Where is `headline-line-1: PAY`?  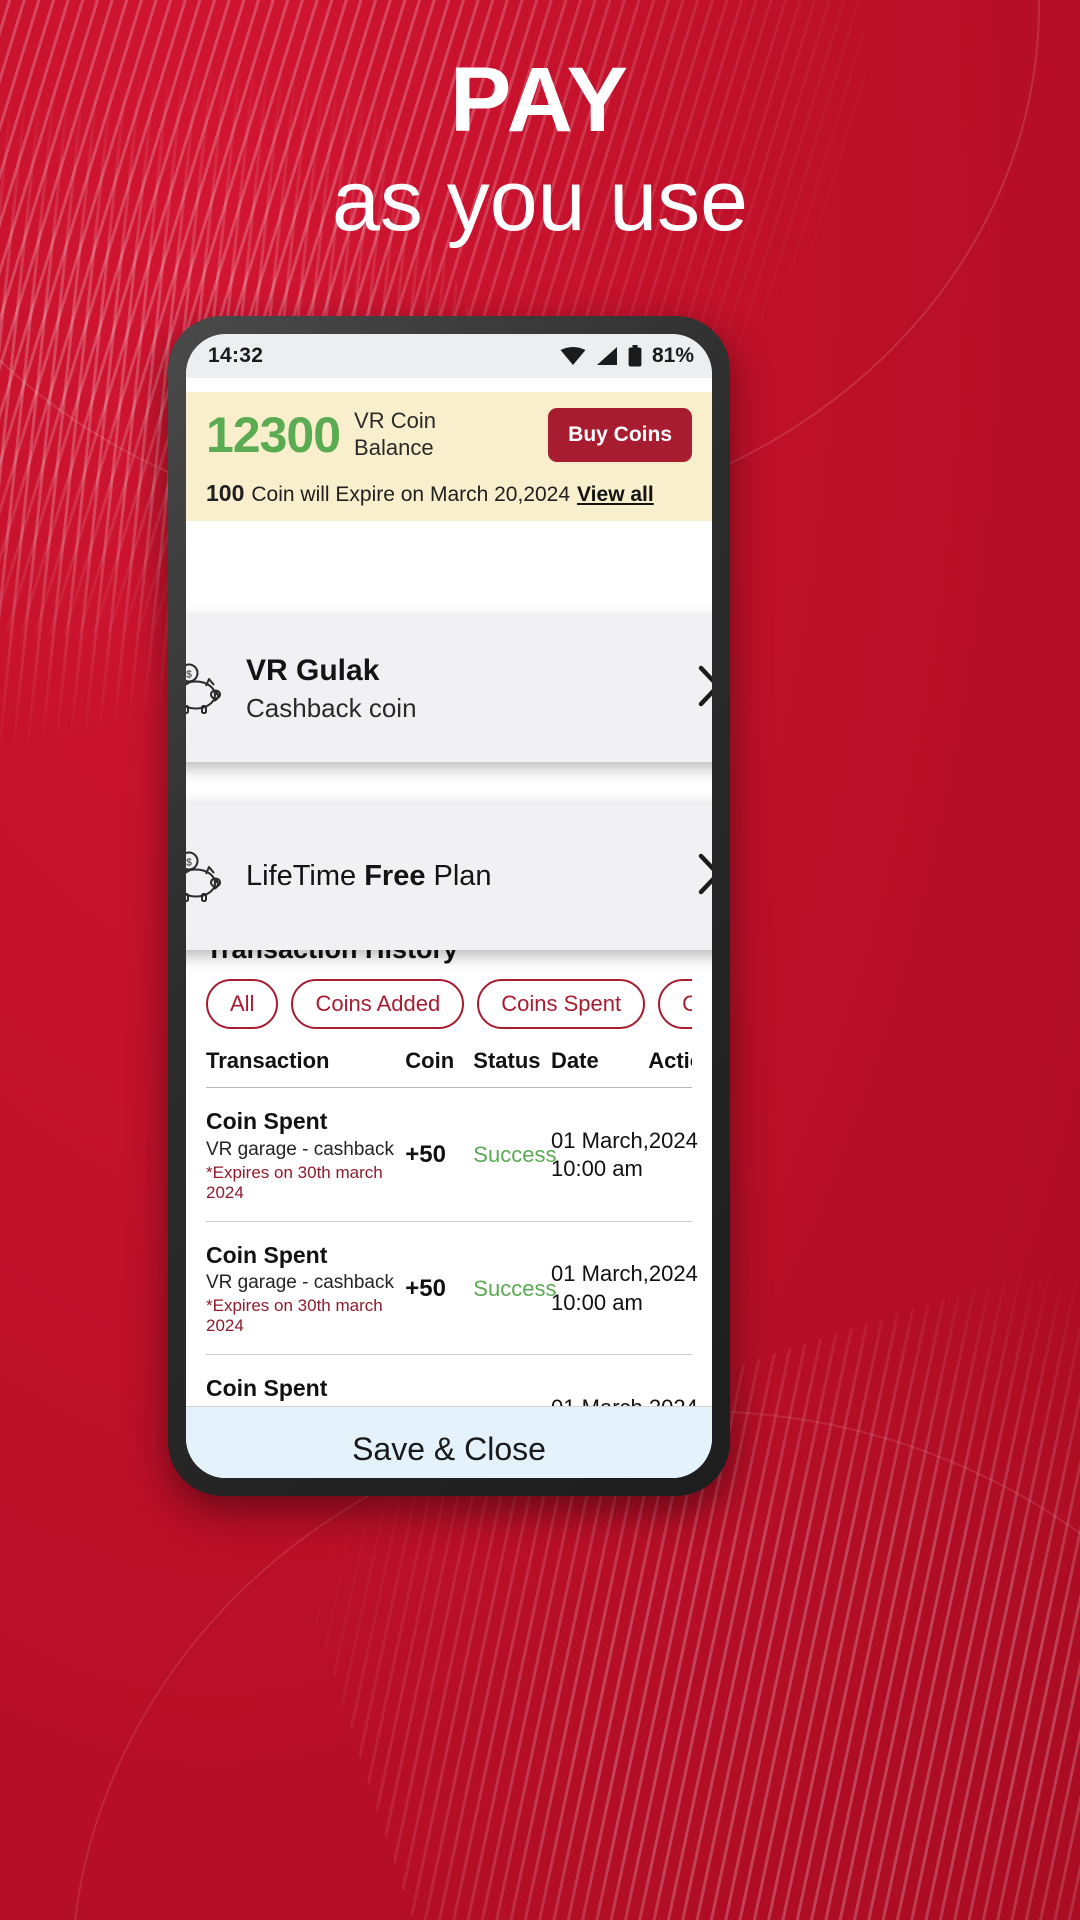 headline-line-1: PAY is located at coordinates (540, 100).